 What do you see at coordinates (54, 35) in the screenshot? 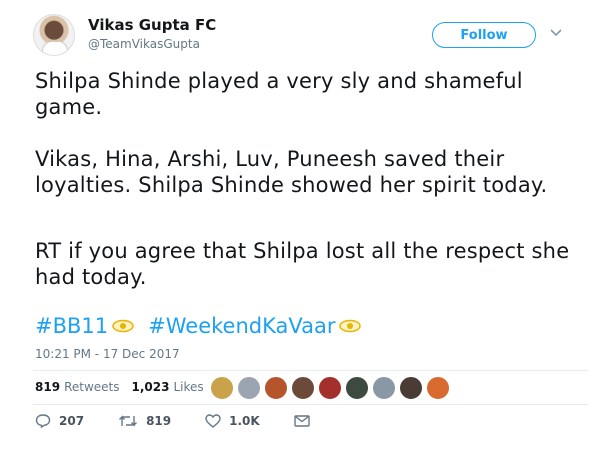
I see `avatar` at bounding box center [54, 35].